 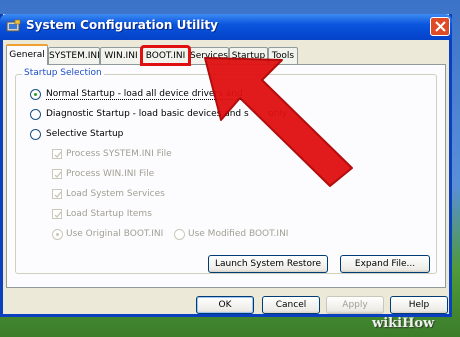 I want to click on close-button, so click(x=440, y=26).